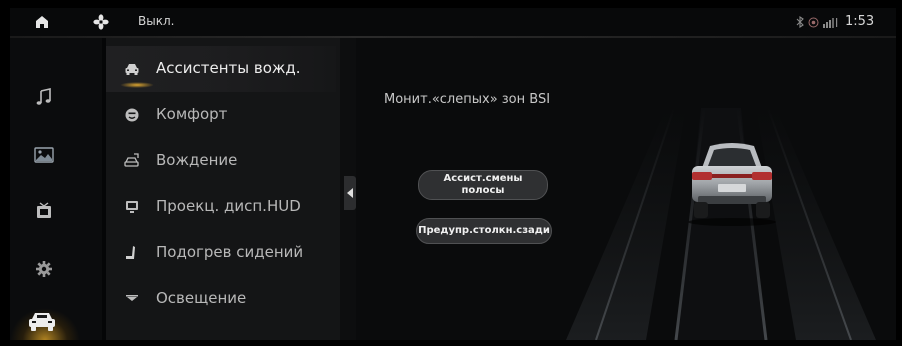  I want to click on rail-item-video, so click(44, 211).